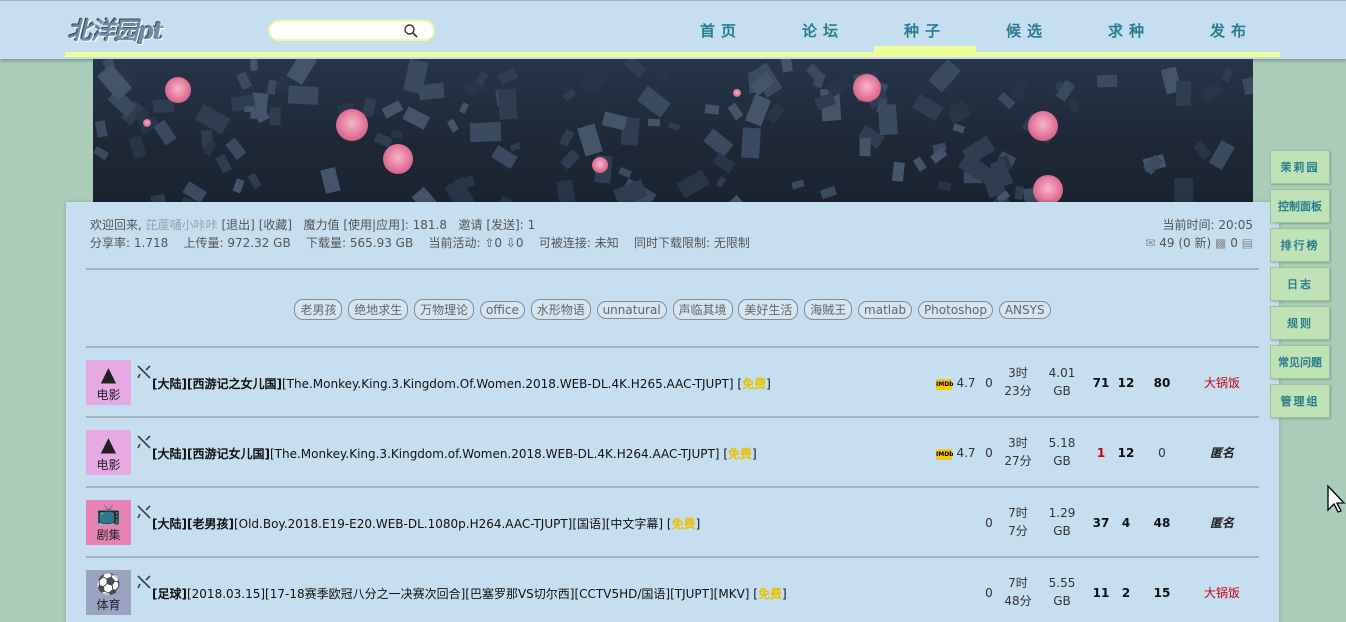 Image resolution: width=1346 pixels, height=622 pixels. What do you see at coordinates (108, 444) in the screenshot?
I see `hat-icon: ▲` at bounding box center [108, 444].